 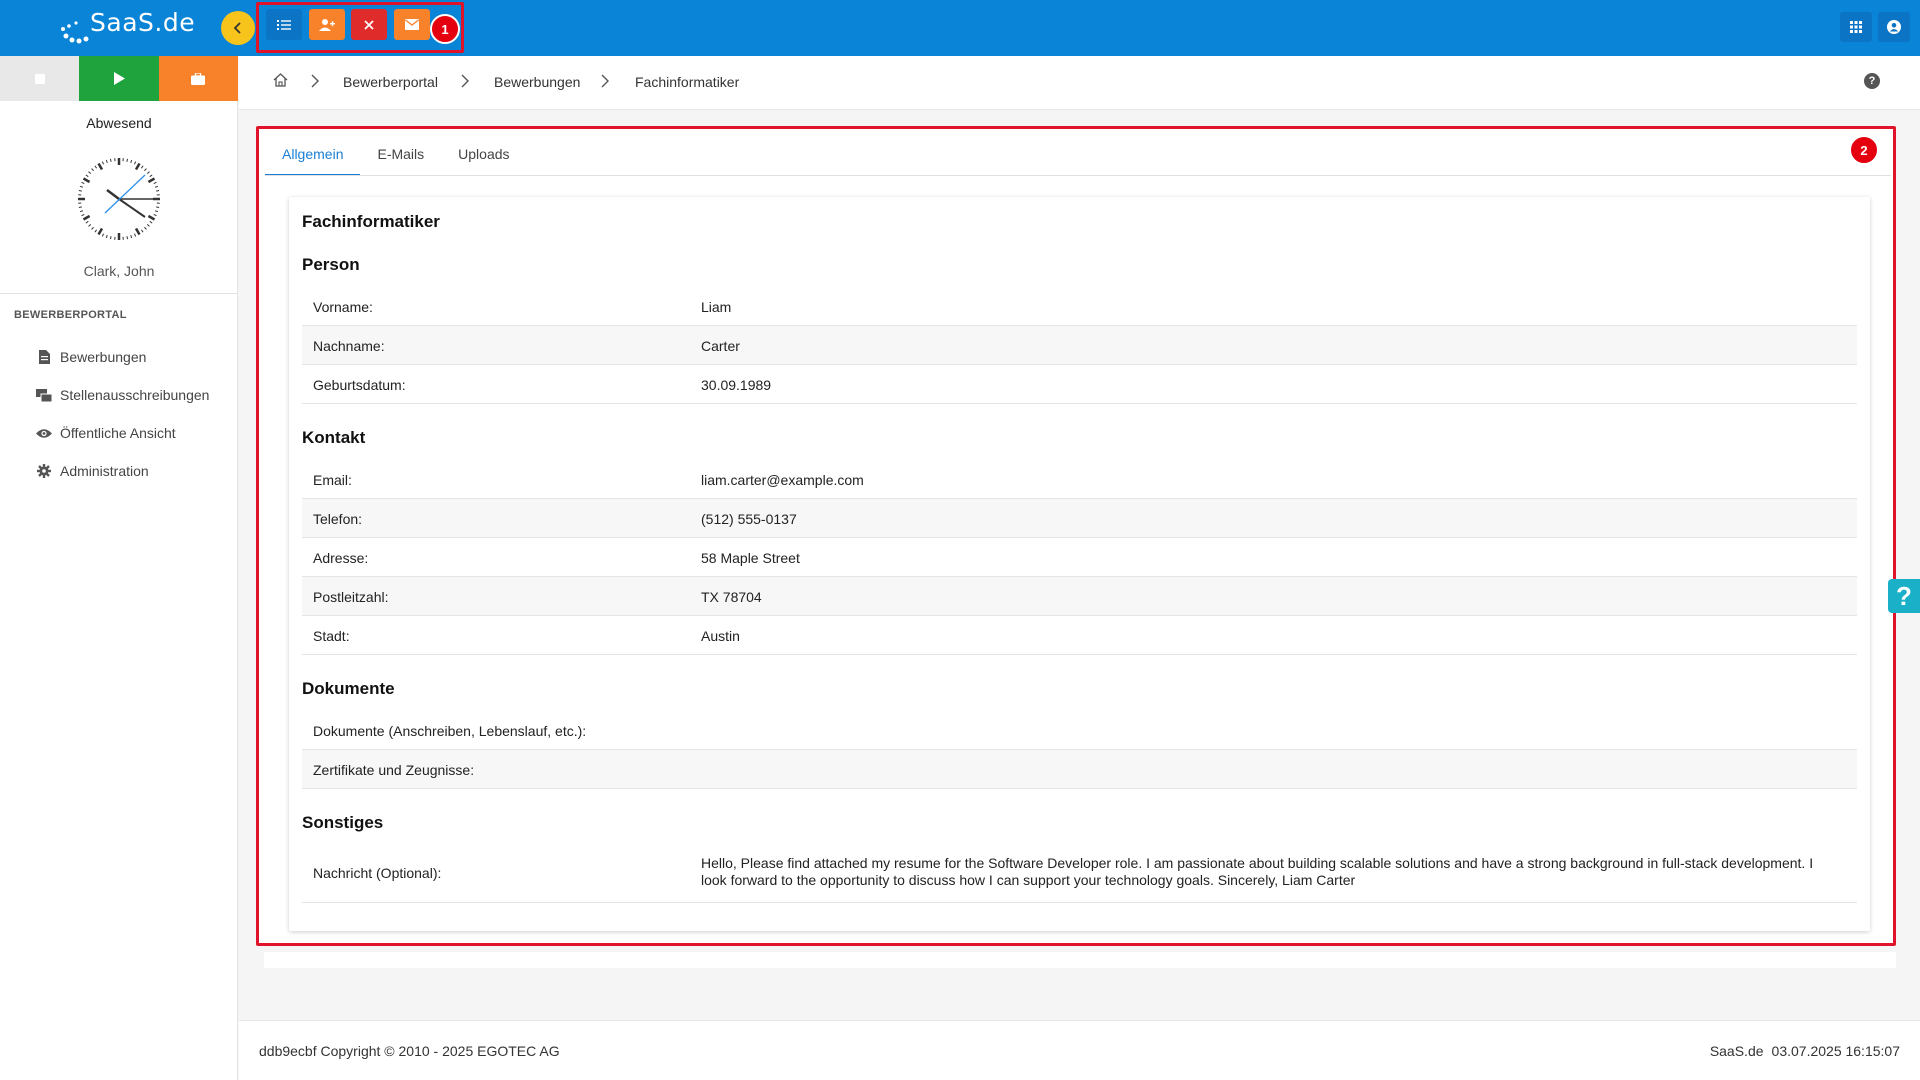 I want to click on row-value: (512) 555-0137, so click(x=749, y=519).